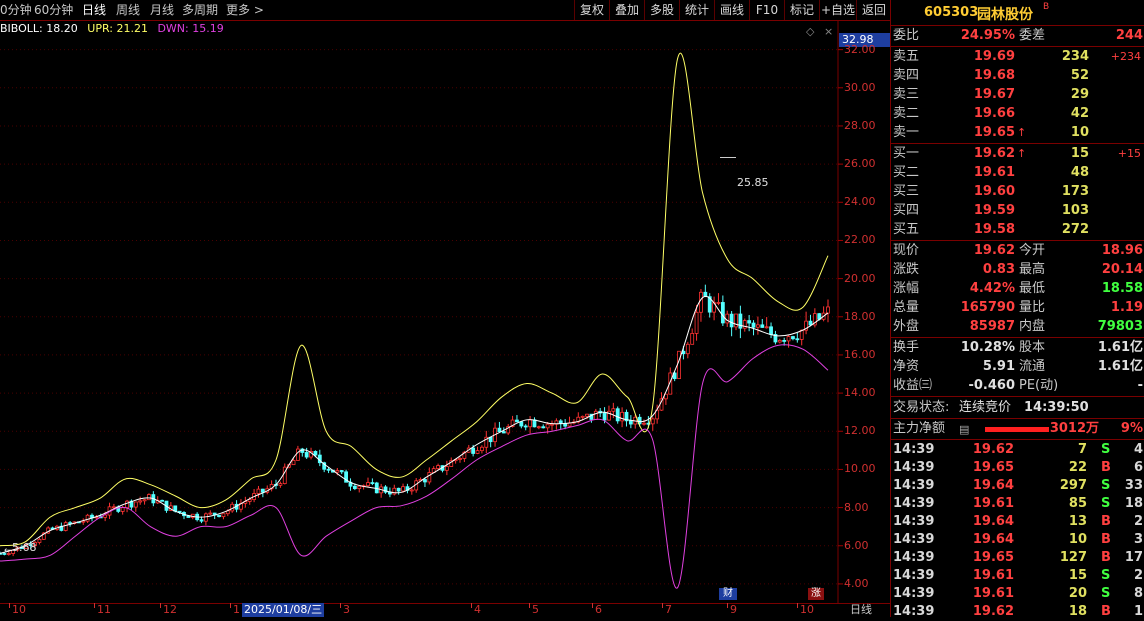  What do you see at coordinates (346, 609) in the screenshot?
I see `x-tick-label: 3` at bounding box center [346, 609].